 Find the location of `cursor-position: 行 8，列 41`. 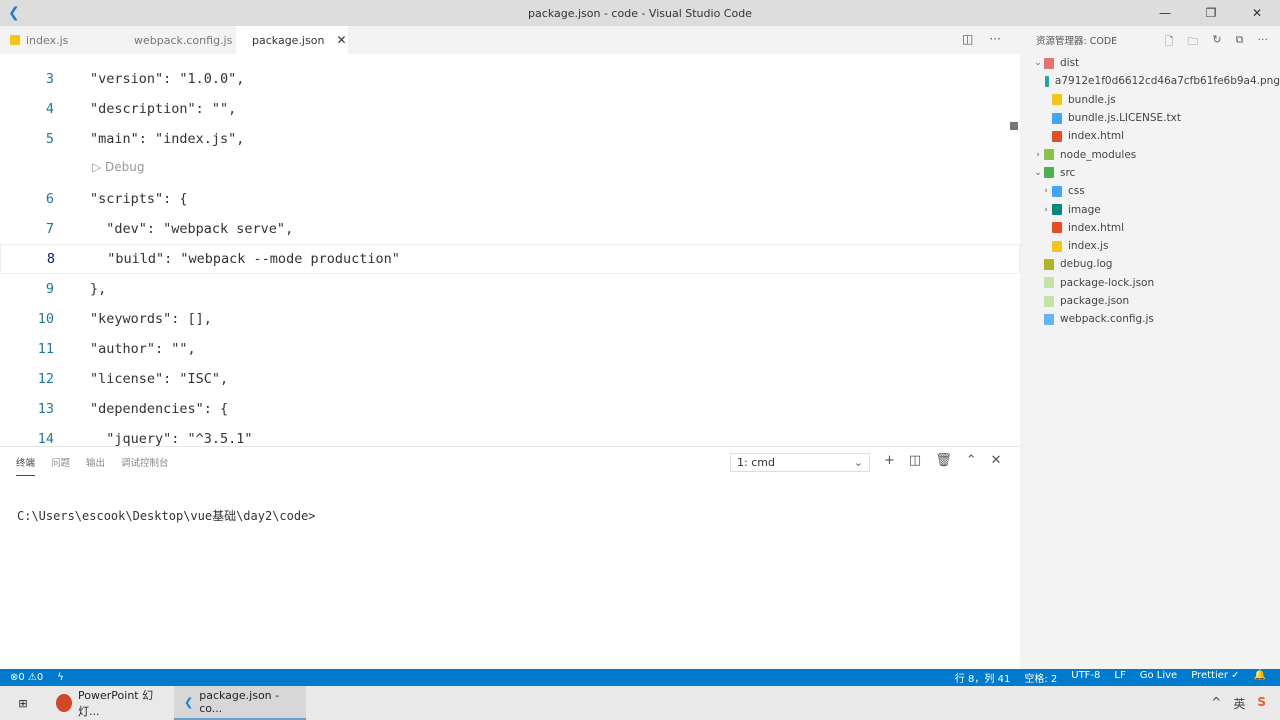

cursor-position: 行 8，列 41 is located at coordinates (982, 677).